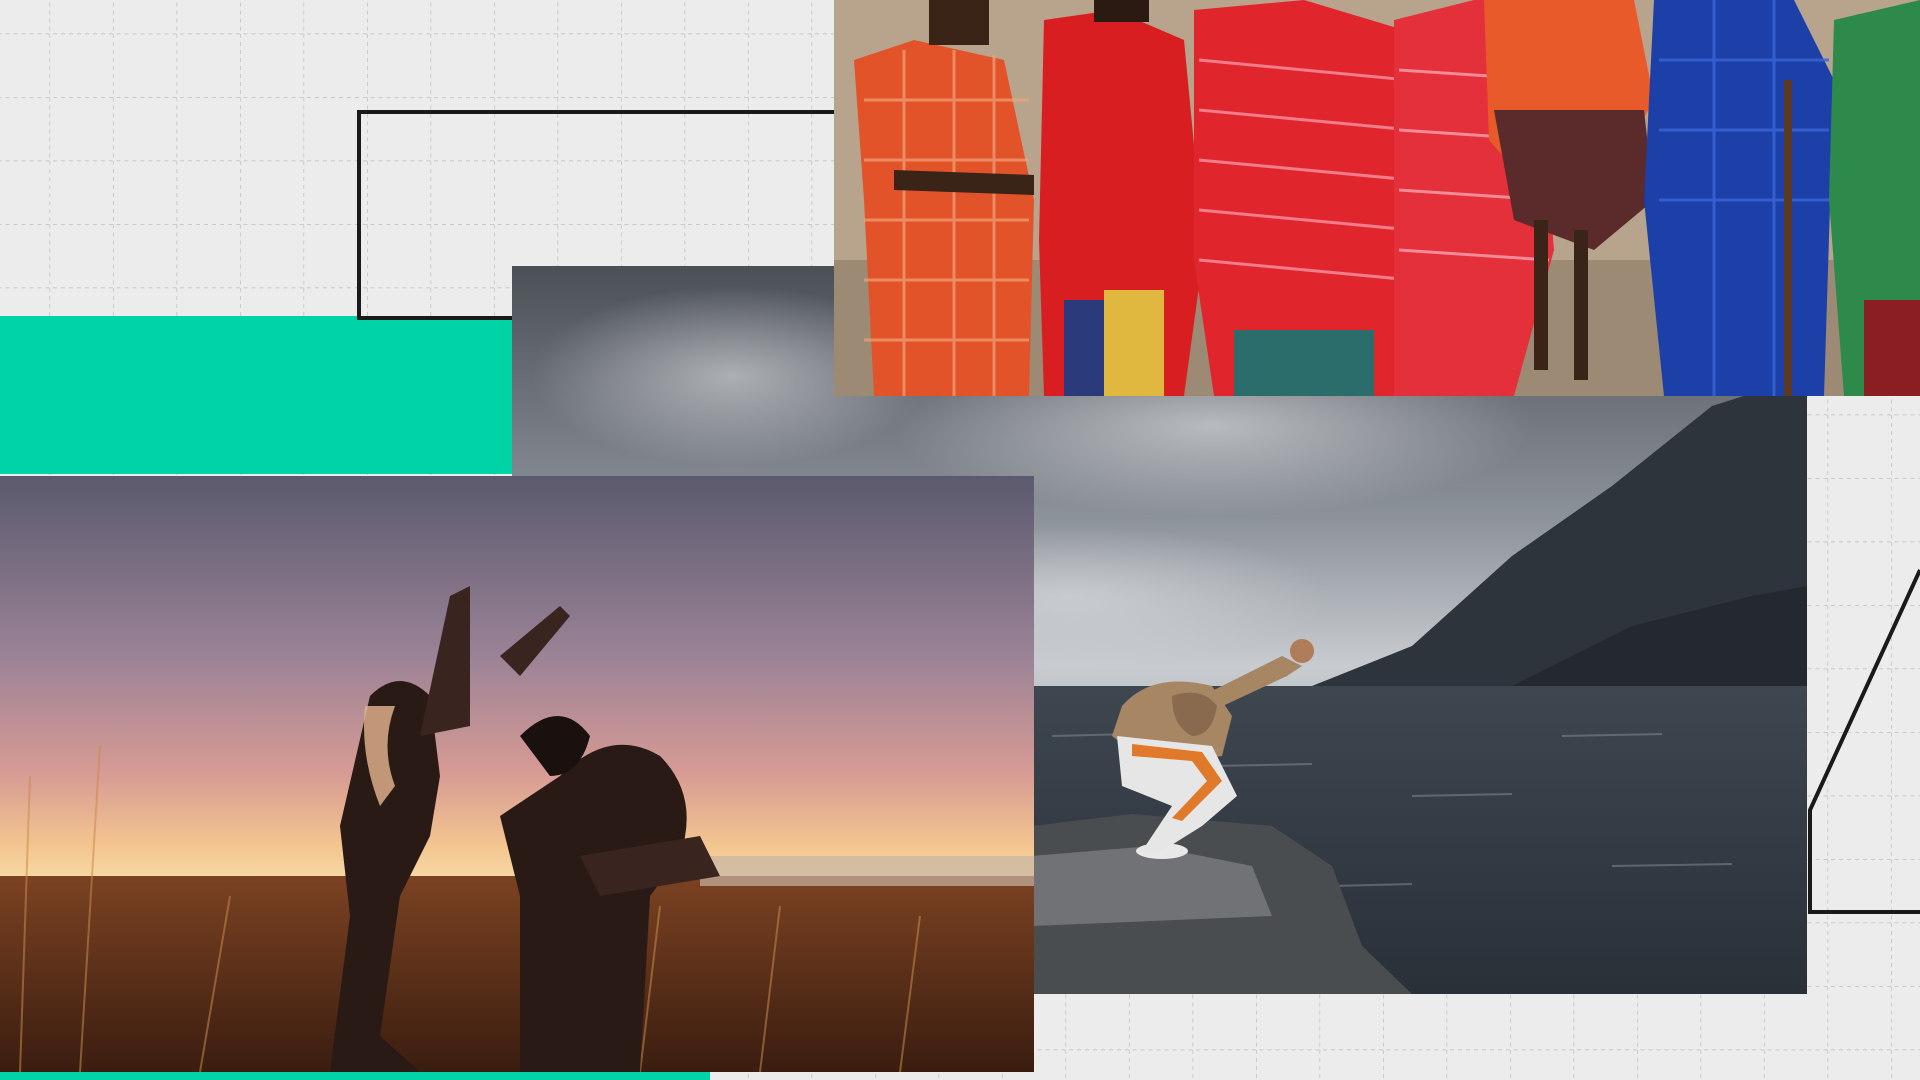 The width and height of the screenshot is (1920, 1080). What do you see at coordinates (355, 1076) in the screenshot?
I see `teal-accent-strip` at bounding box center [355, 1076].